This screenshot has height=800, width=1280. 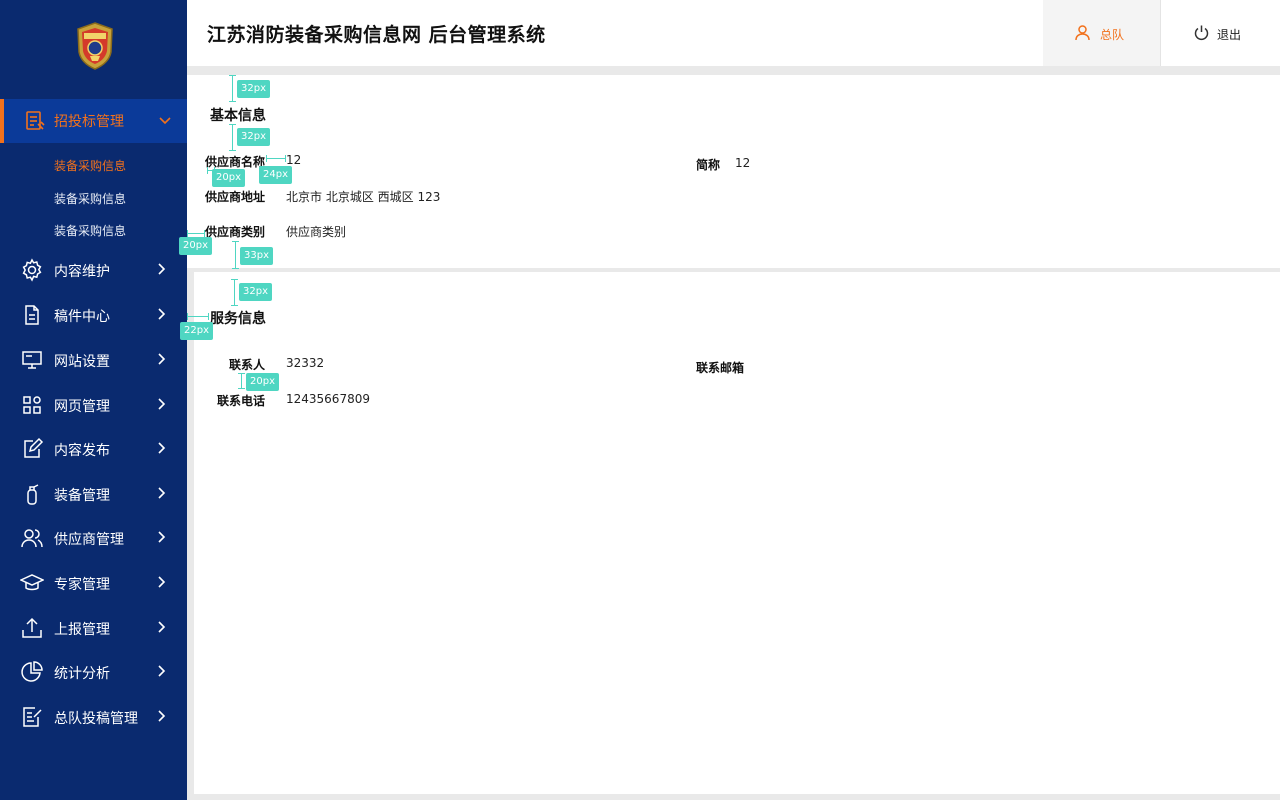 What do you see at coordinates (1112, 35) in the screenshot?
I see `user-label: 总队` at bounding box center [1112, 35].